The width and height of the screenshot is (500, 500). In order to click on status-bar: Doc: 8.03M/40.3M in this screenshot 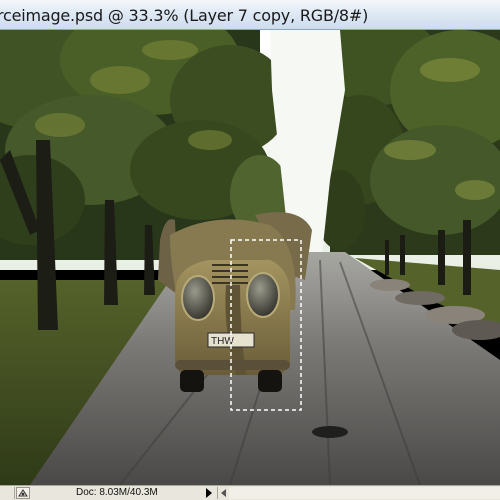, I will do `click(250, 492)`.